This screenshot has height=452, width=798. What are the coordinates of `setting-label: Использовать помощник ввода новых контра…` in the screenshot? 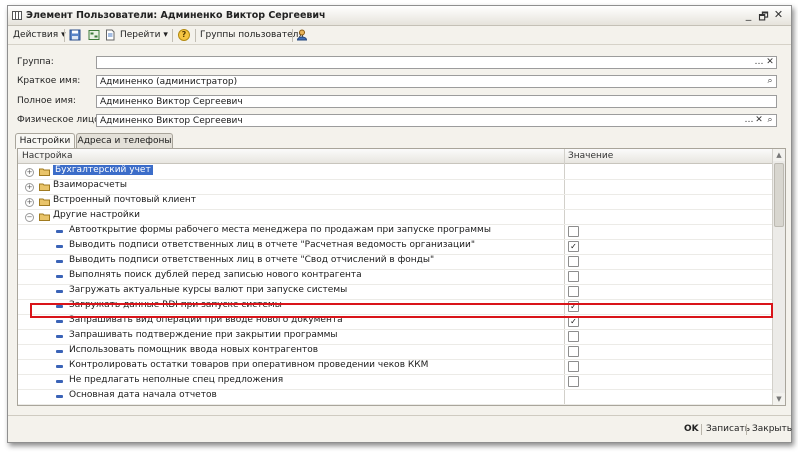 It's located at (194, 350).